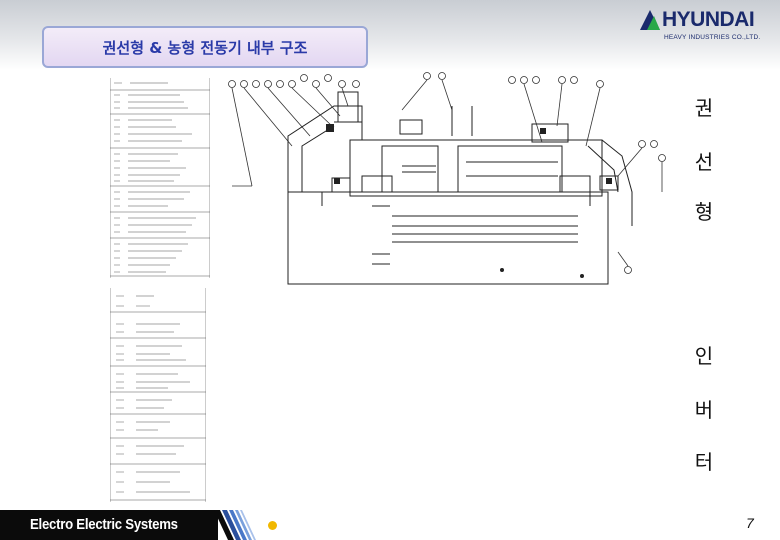  What do you see at coordinates (160, 178) in the screenshot?
I see `parts-list-table-upper` at bounding box center [160, 178].